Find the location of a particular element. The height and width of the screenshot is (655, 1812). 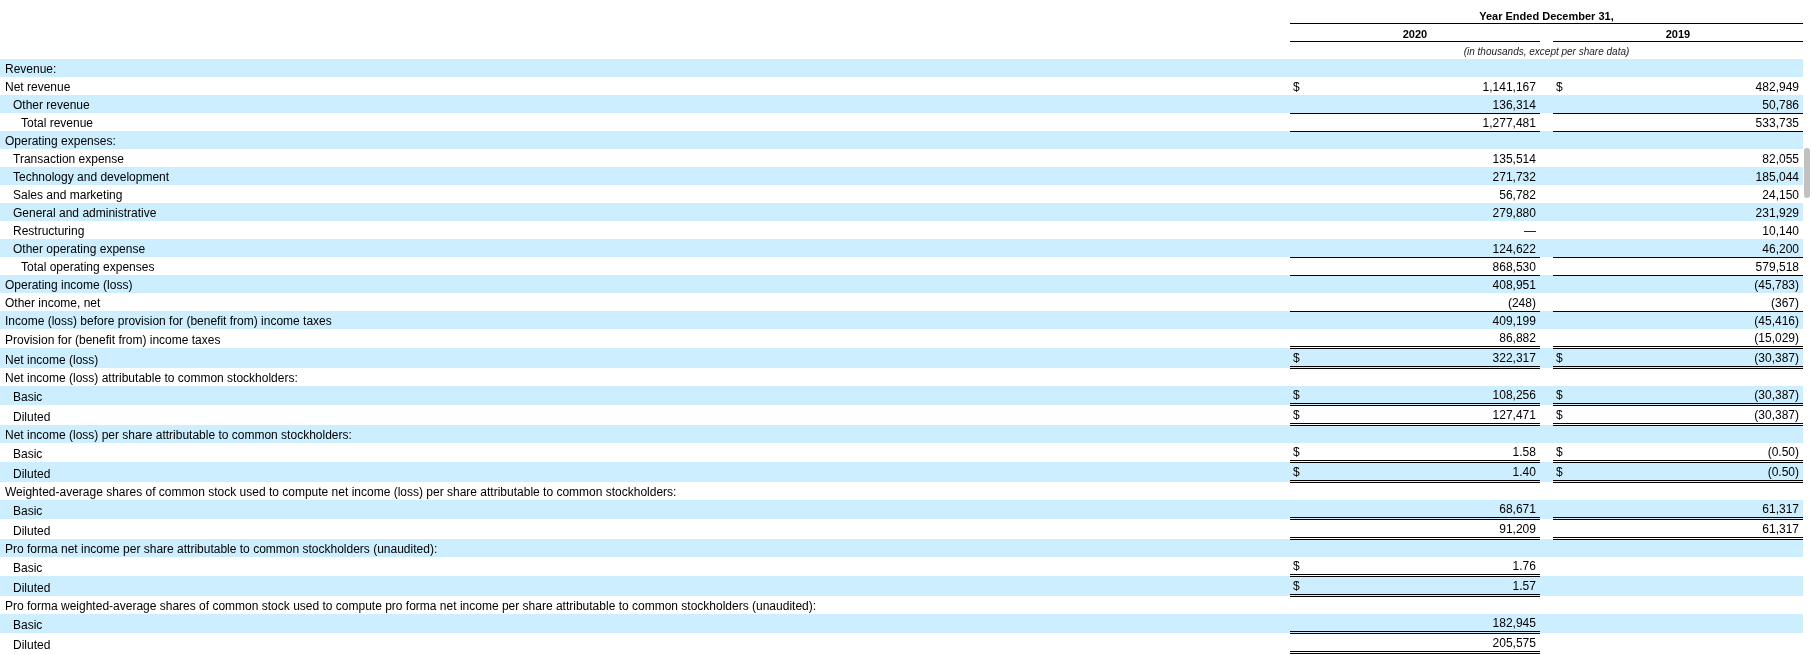

amount: 1.57 is located at coordinates (1524, 586).